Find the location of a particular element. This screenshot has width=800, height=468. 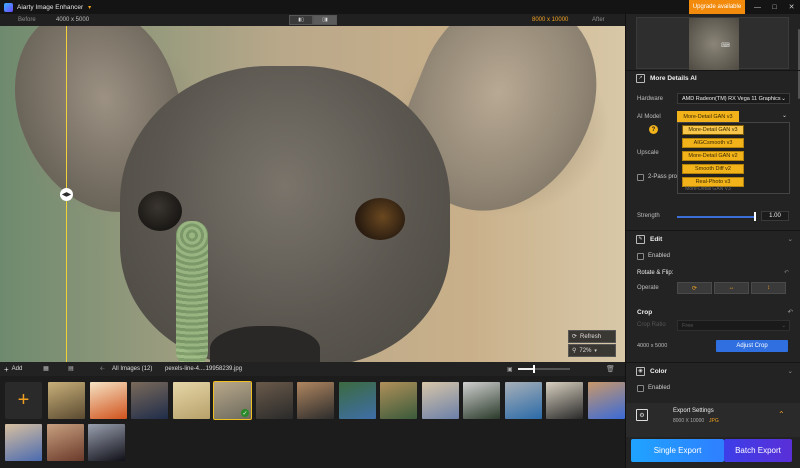

crop-header: Crop ↶ is located at coordinates (713, 312).